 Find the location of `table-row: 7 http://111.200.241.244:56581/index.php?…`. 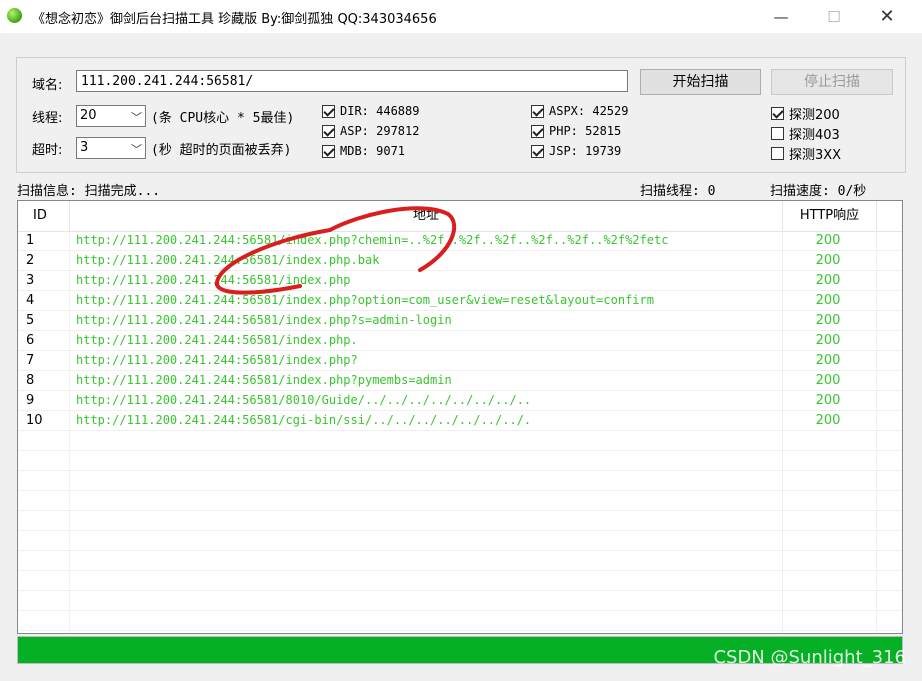

table-row: 7 http://111.200.241.244:56581/index.php?… is located at coordinates (460, 361).